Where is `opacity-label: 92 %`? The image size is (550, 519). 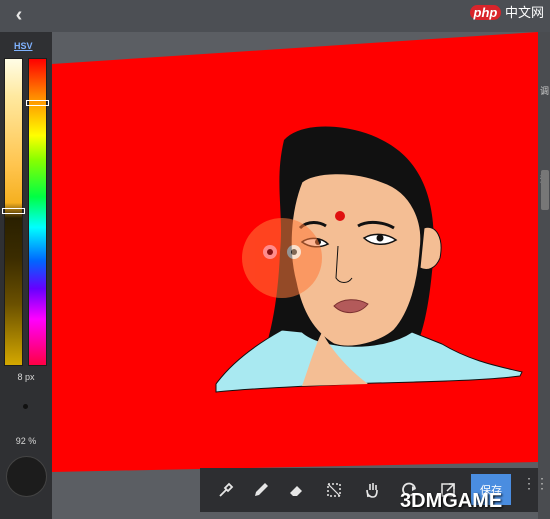
opacity-label: 92 % is located at coordinates (26, 441).